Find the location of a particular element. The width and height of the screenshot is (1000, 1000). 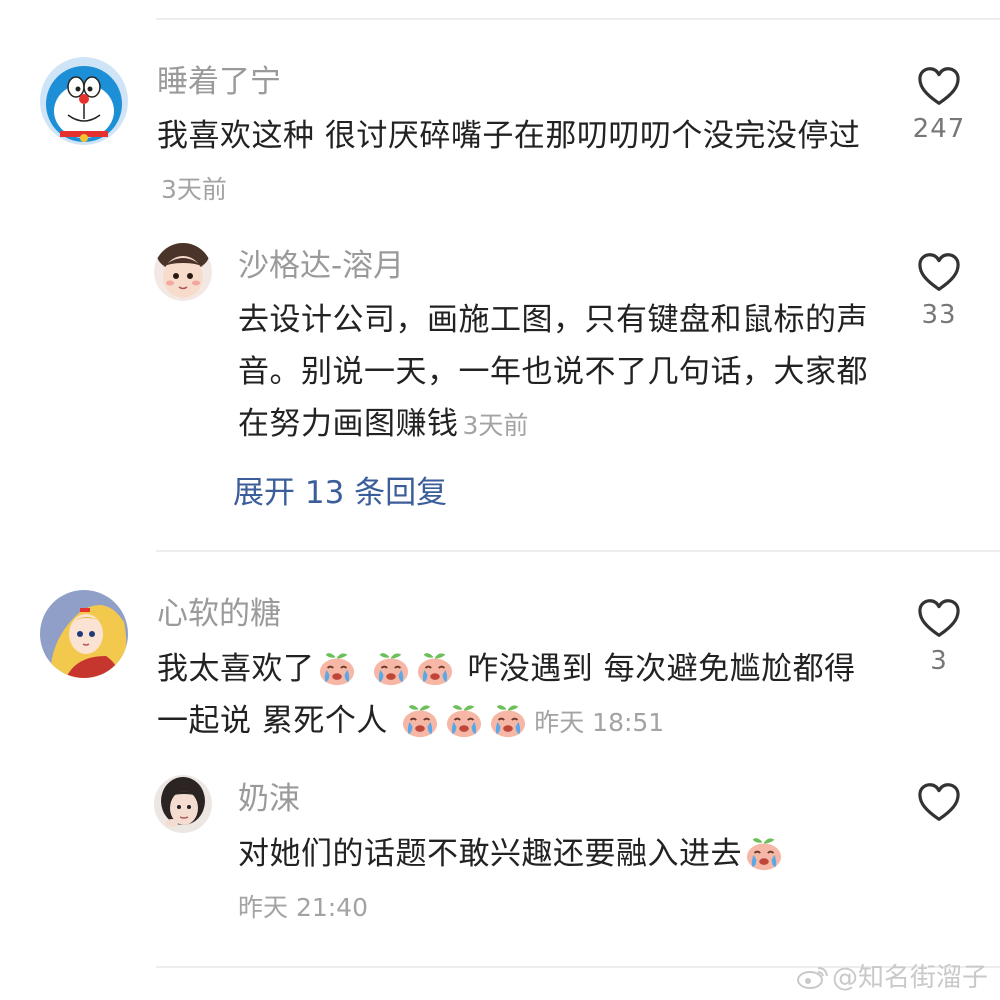

weibo-logo-icon is located at coordinates (812, 978).